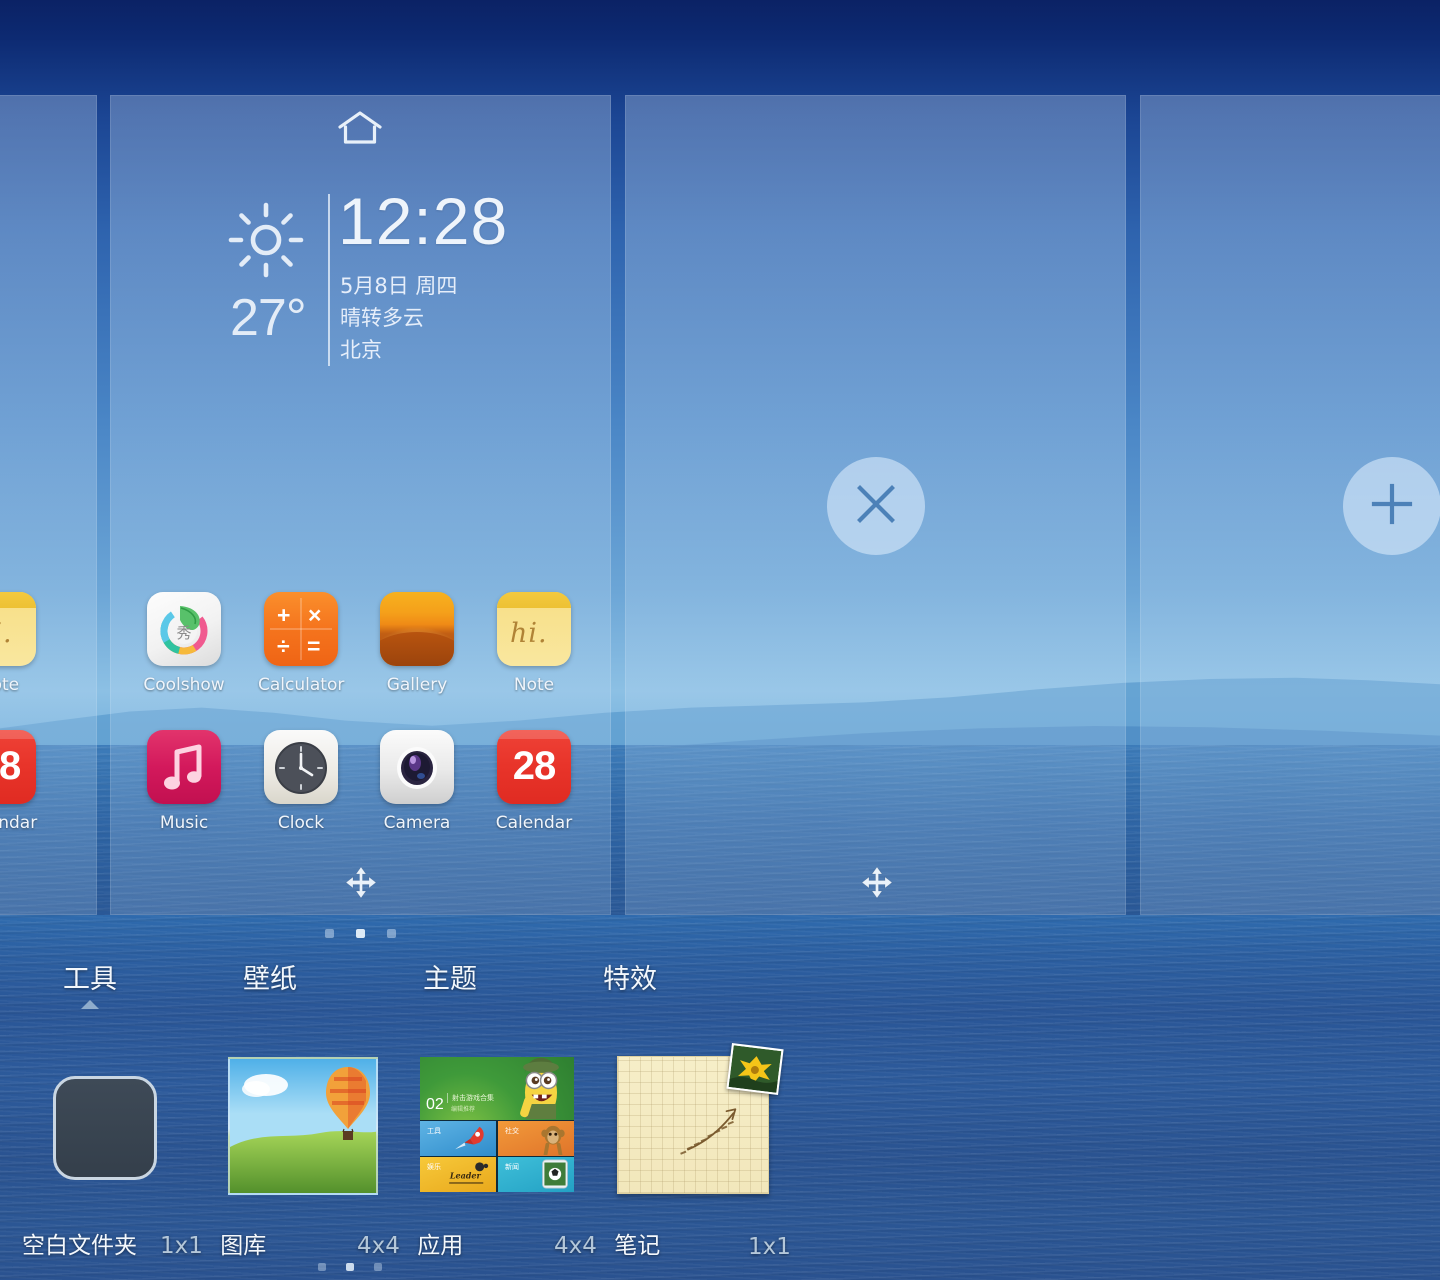  What do you see at coordinates (79, 1246) in the screenshot?
I see `tray-widget-name: 空白文件夹` at bounding box center [79, 1246].